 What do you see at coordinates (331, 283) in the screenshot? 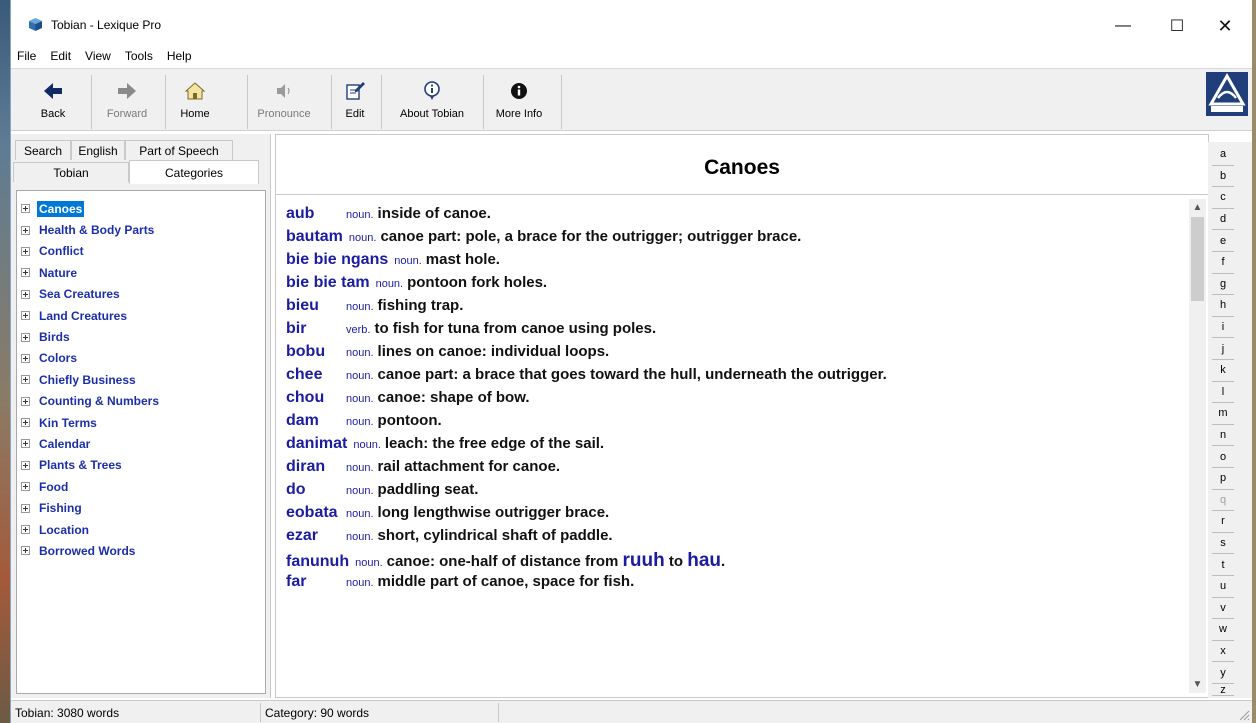
I see `entry-headword: bie bie tam` at bounding box center [331, 283].